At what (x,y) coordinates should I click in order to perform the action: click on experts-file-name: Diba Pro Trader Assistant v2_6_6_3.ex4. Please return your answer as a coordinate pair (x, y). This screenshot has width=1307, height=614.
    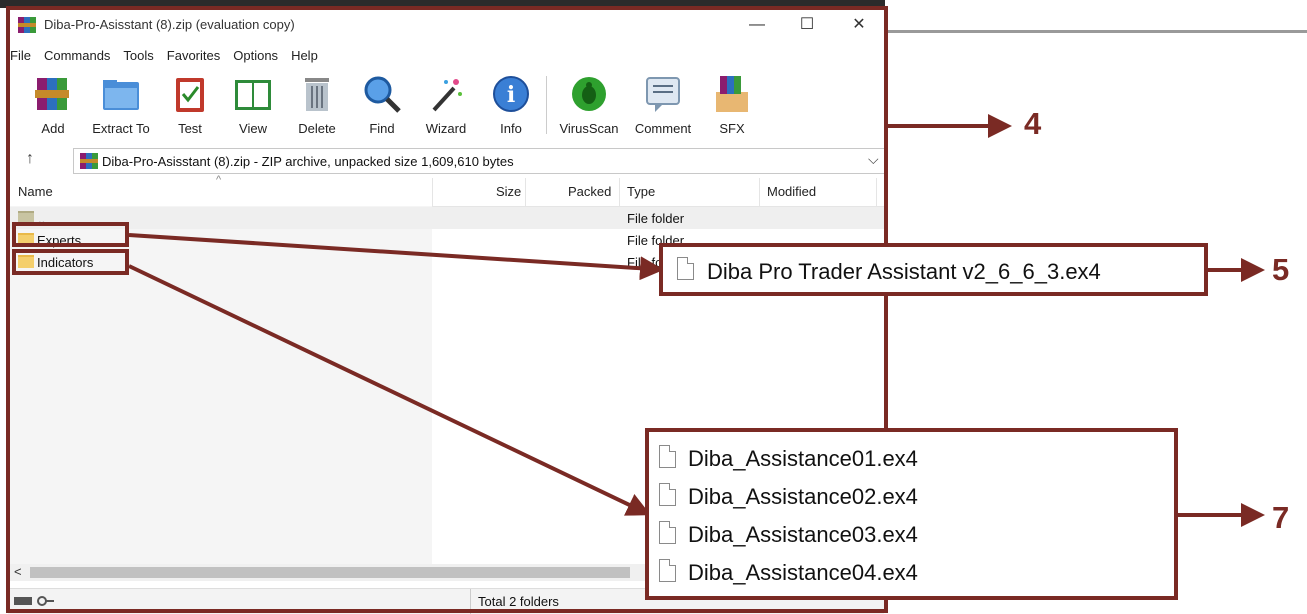
    Looking at the image, I should click on (904, 271).